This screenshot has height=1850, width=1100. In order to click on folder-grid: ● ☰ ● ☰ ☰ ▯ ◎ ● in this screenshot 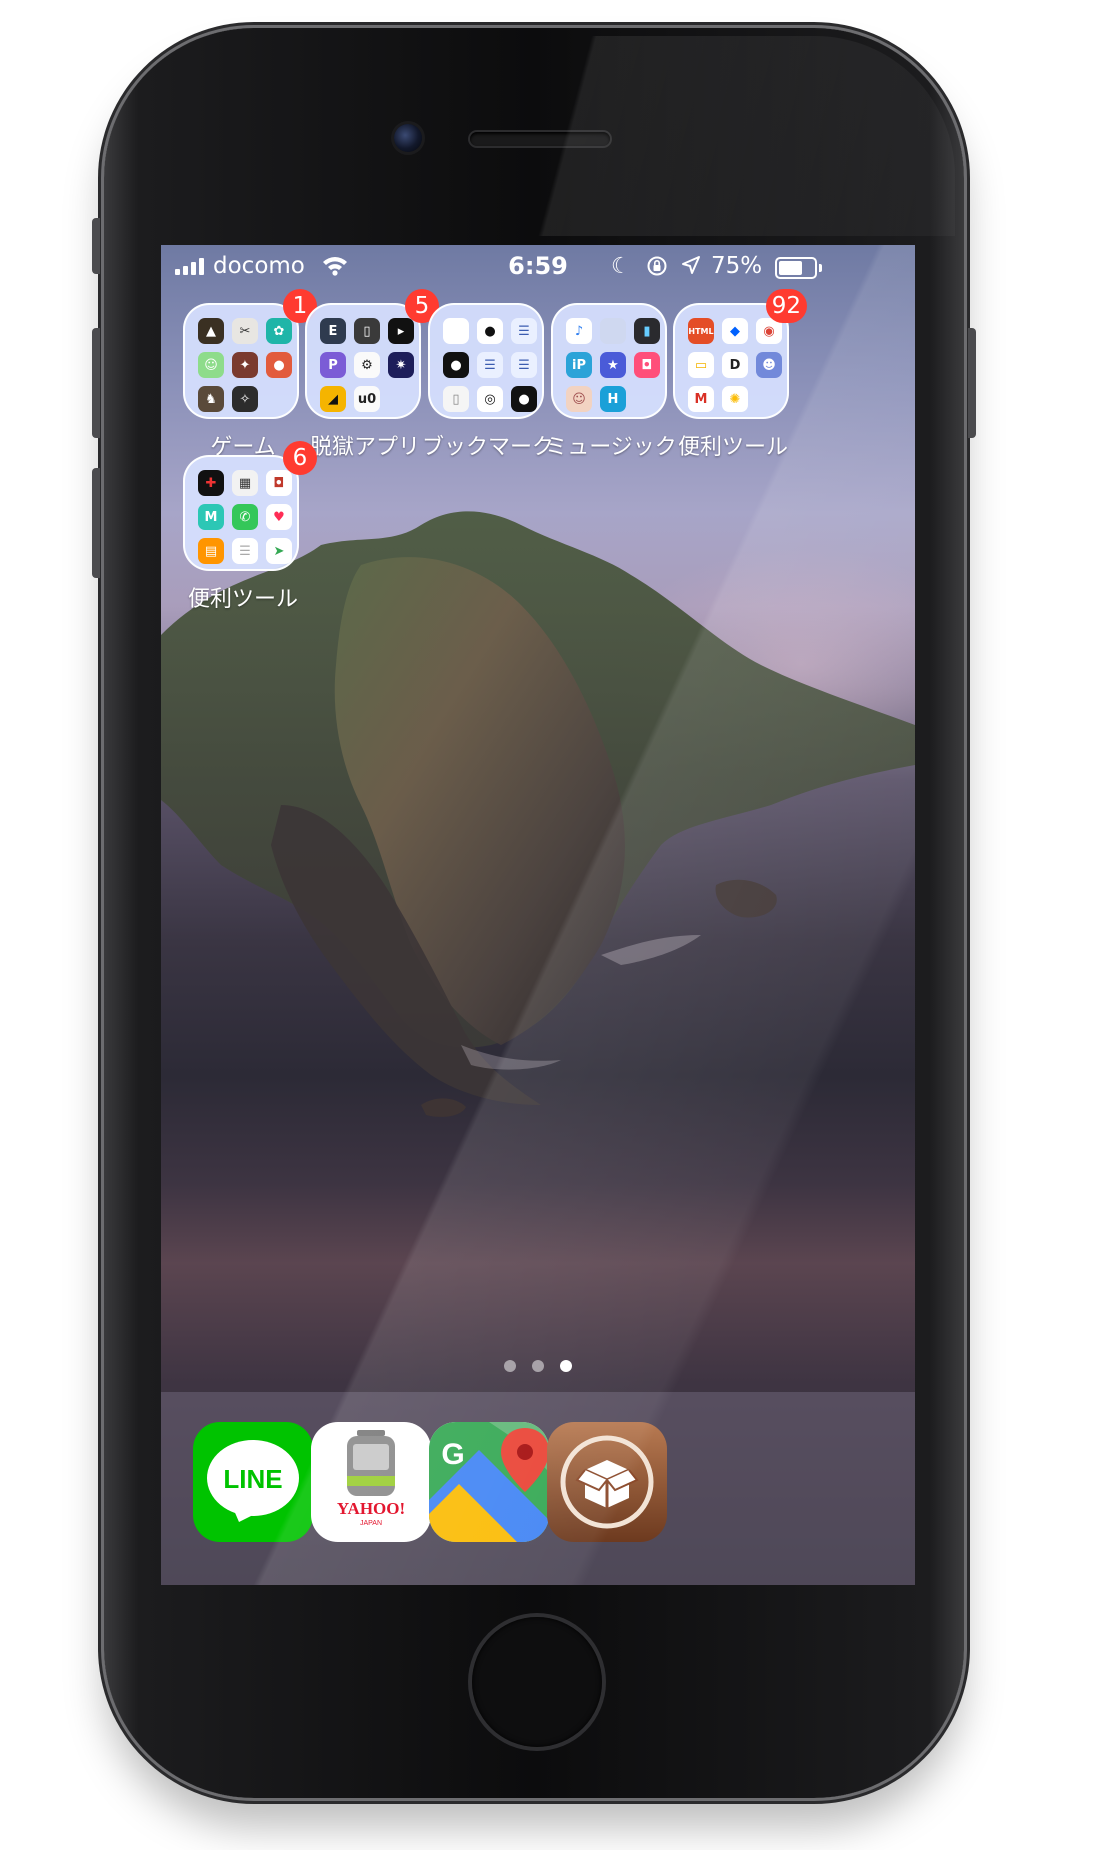, I will do `click(486, 361)`.